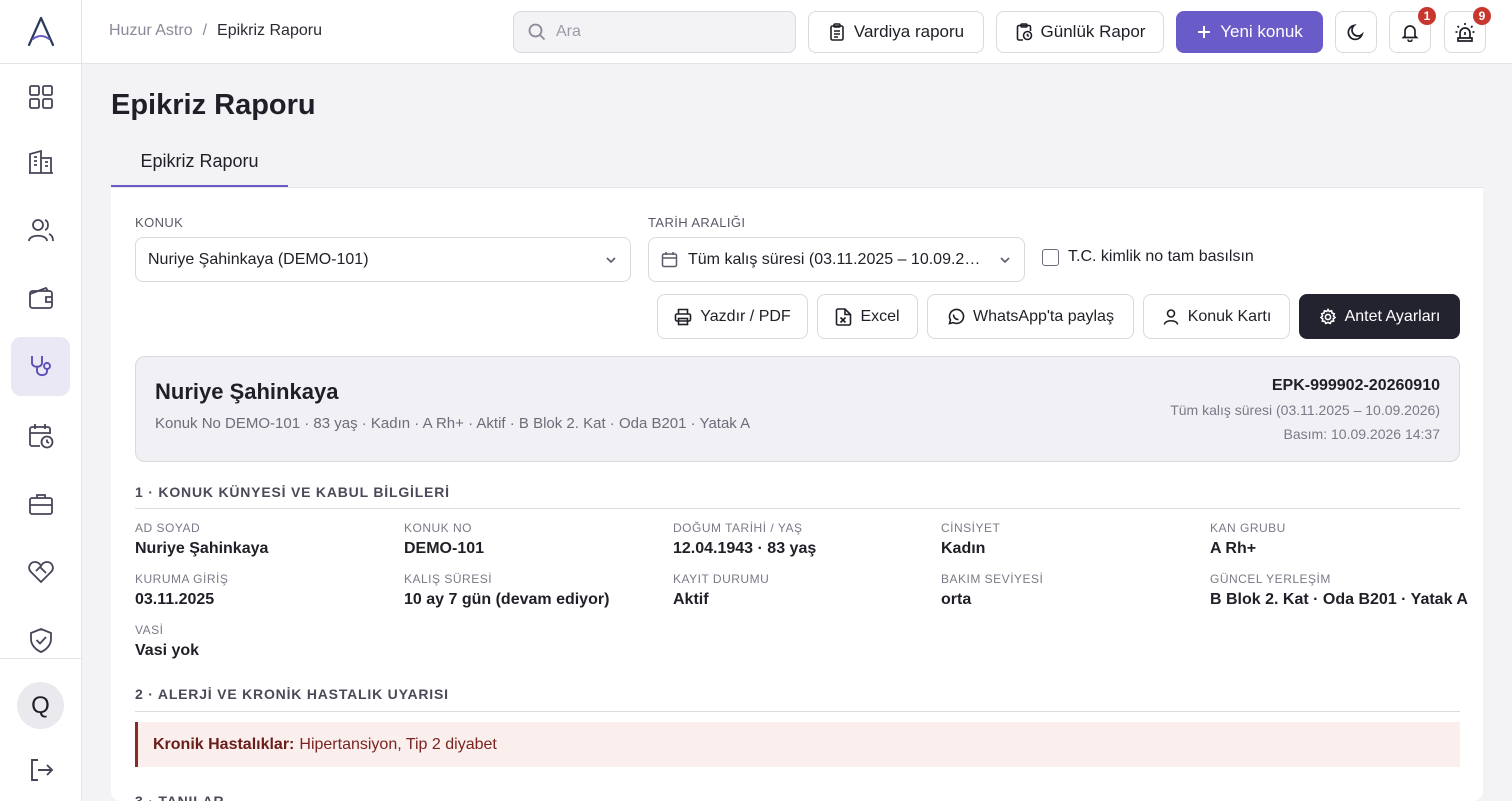 Image resolution: width=1512 pixels, height=801 pixels. Describe the element at coordinates (738, 528) in the screenshot. I see `info-label: DOĞUM TARİHİ / YAŞ` at that location.